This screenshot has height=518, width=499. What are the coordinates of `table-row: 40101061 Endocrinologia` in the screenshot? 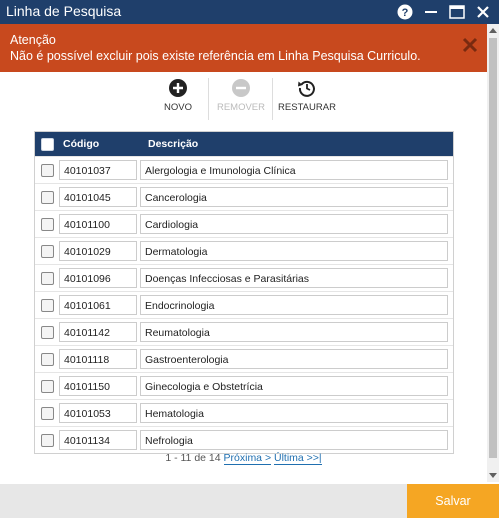 It's located at (244, 304).